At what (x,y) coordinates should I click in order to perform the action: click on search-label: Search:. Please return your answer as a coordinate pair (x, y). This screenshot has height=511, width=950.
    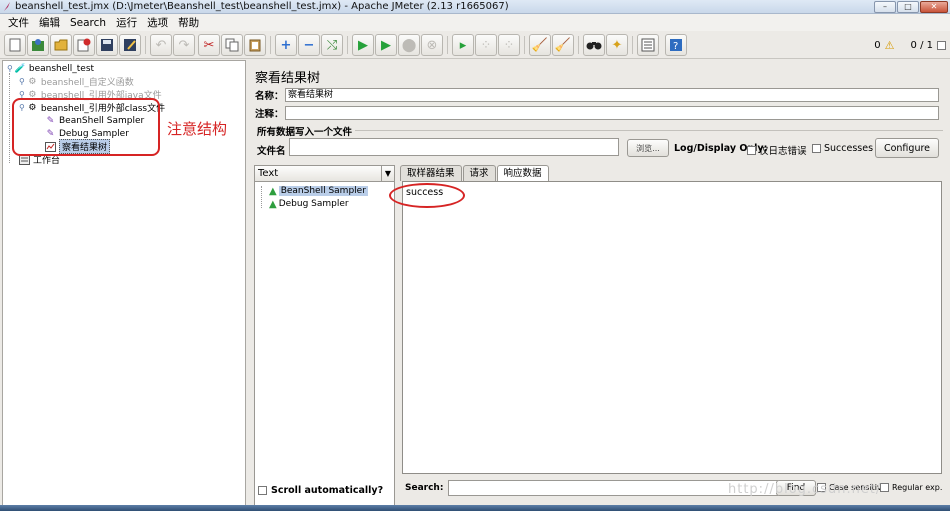
    Looking at the image, I should click on (424, 488).